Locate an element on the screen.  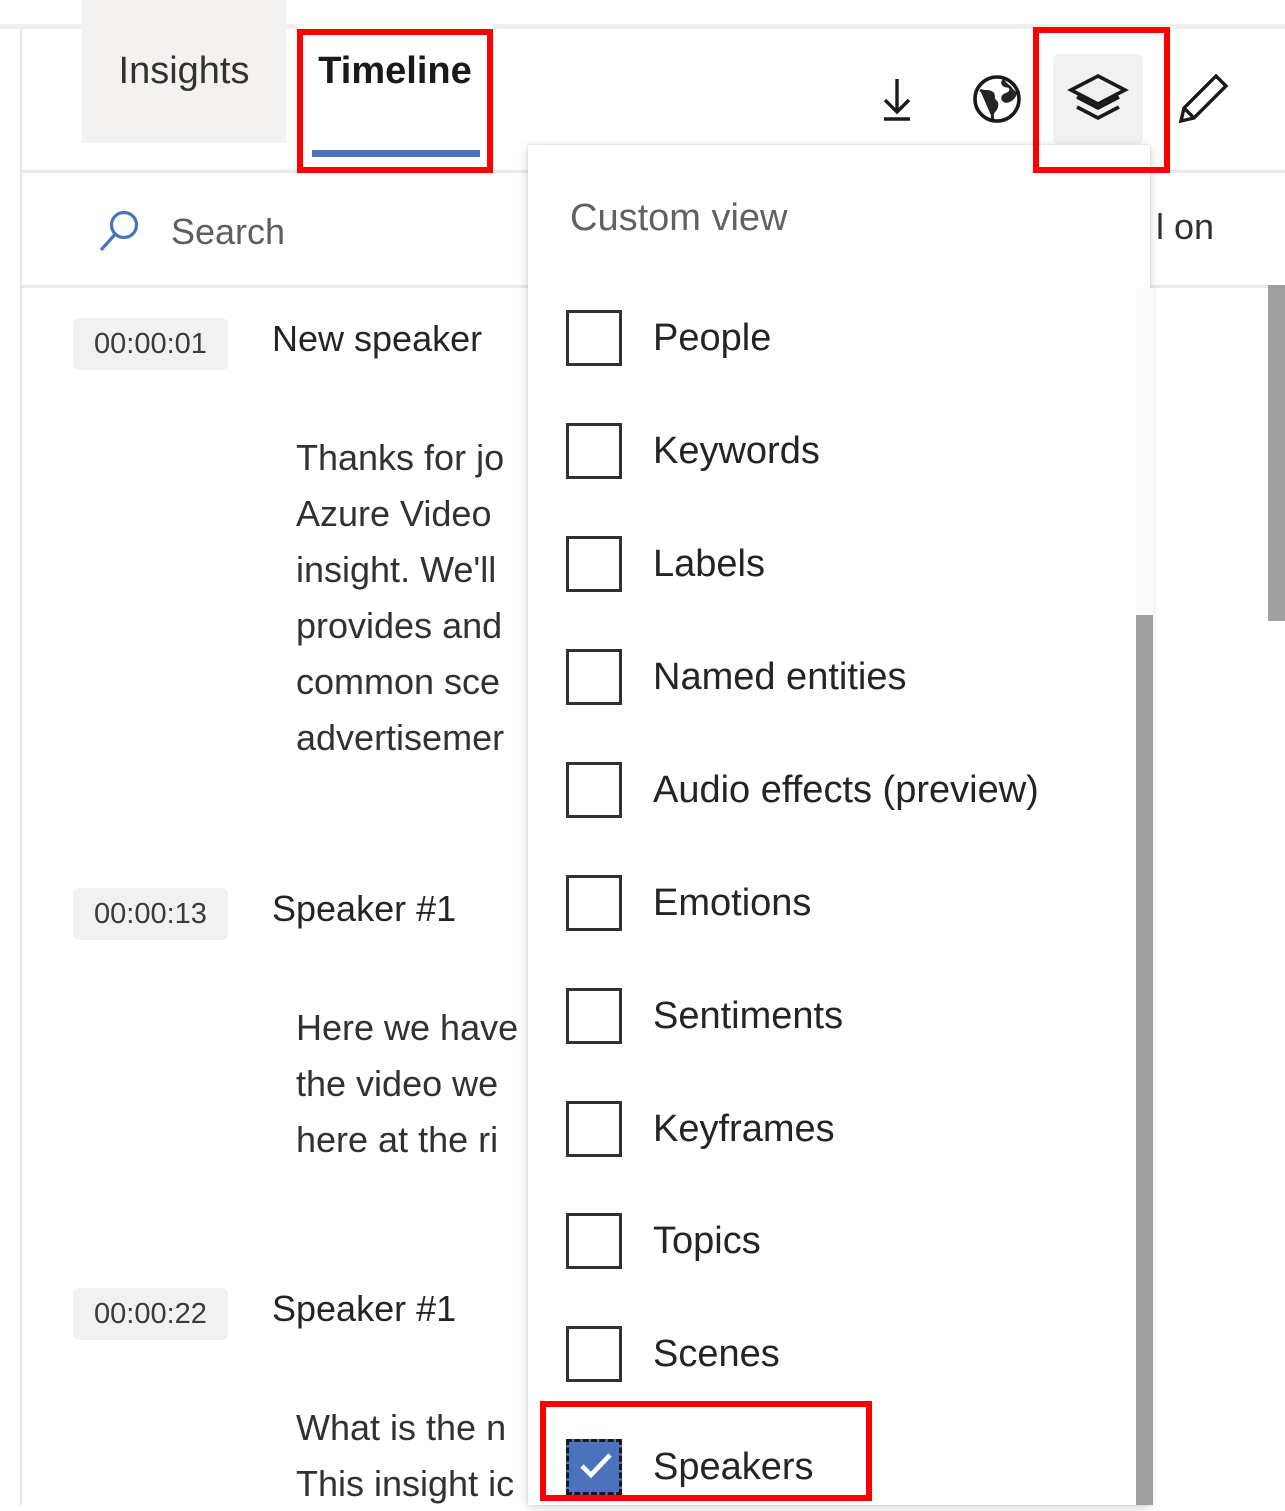
pencil-icon is located at coordinates (1203, 99).